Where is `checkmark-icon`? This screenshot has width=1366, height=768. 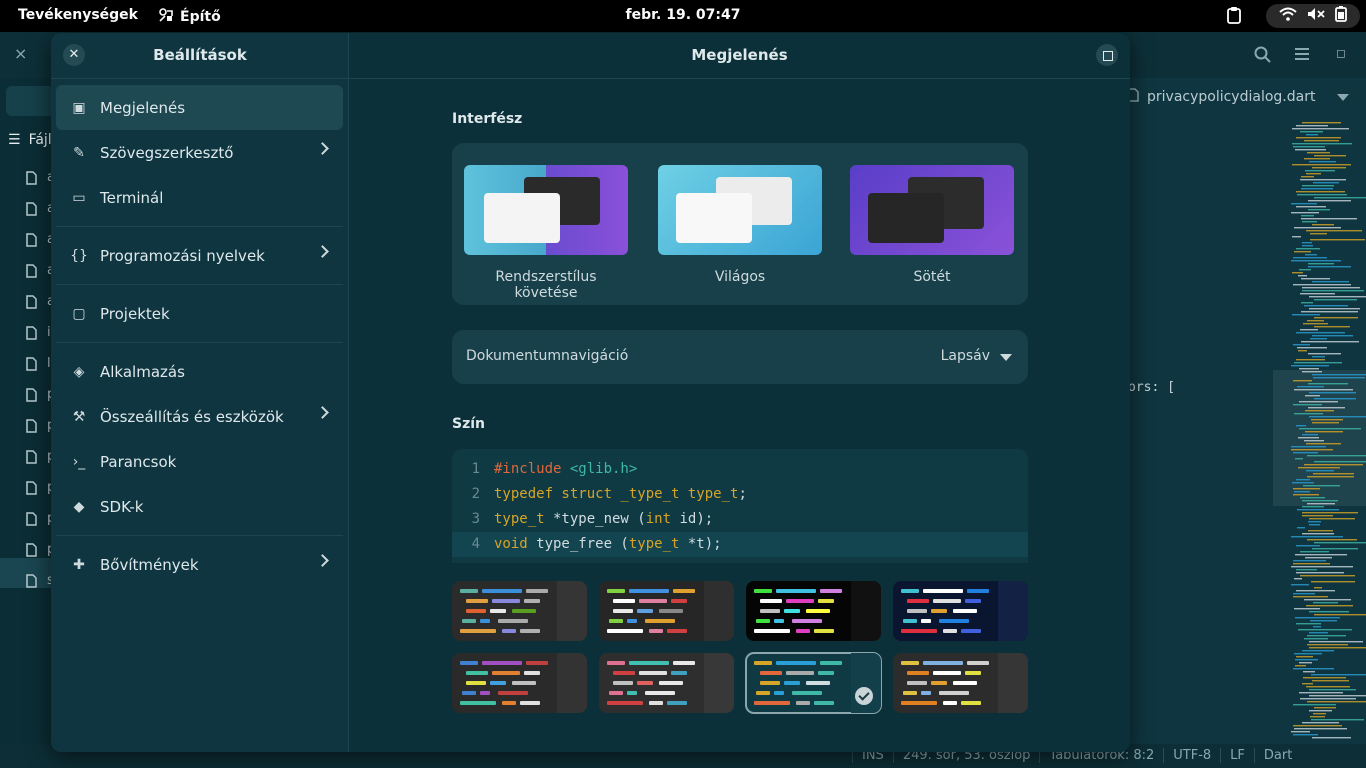 checkmark-icon is located at coordinates (864, 696).